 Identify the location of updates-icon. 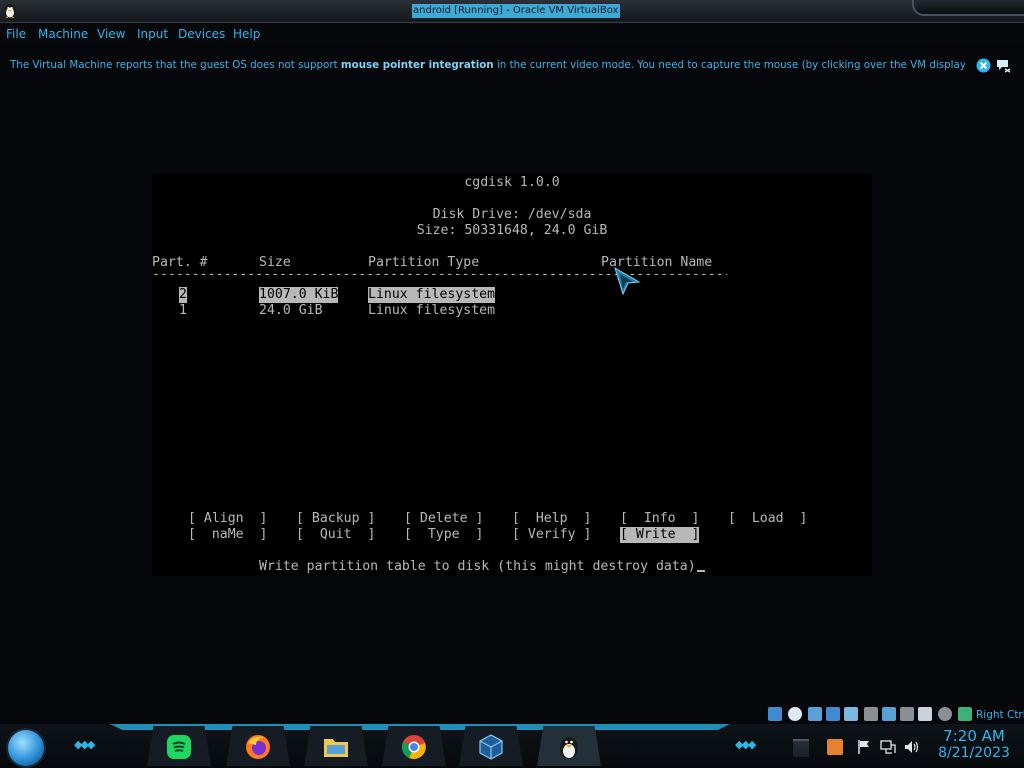
(835, 747).